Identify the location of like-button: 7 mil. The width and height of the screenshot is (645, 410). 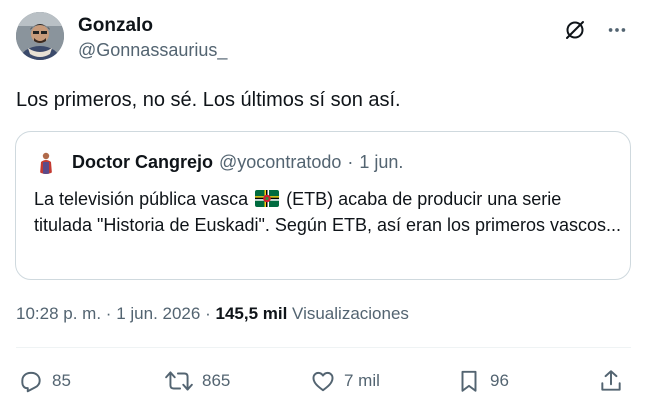
(345, 381).